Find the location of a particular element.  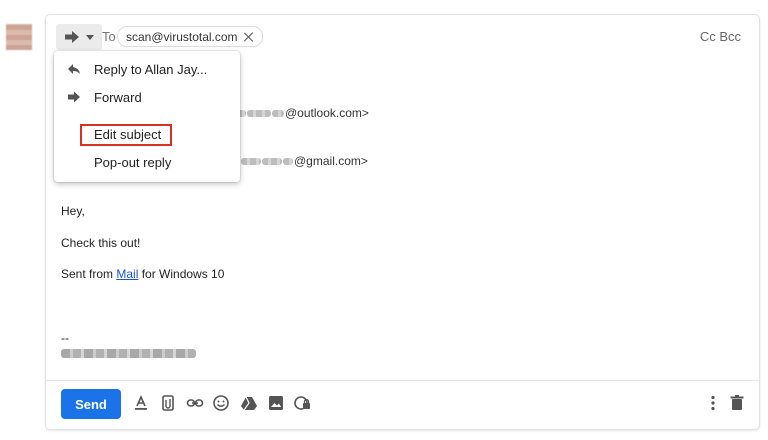

sent-from-line: Sent from Mail for Windows 10 is located at coordinates (142, 274).